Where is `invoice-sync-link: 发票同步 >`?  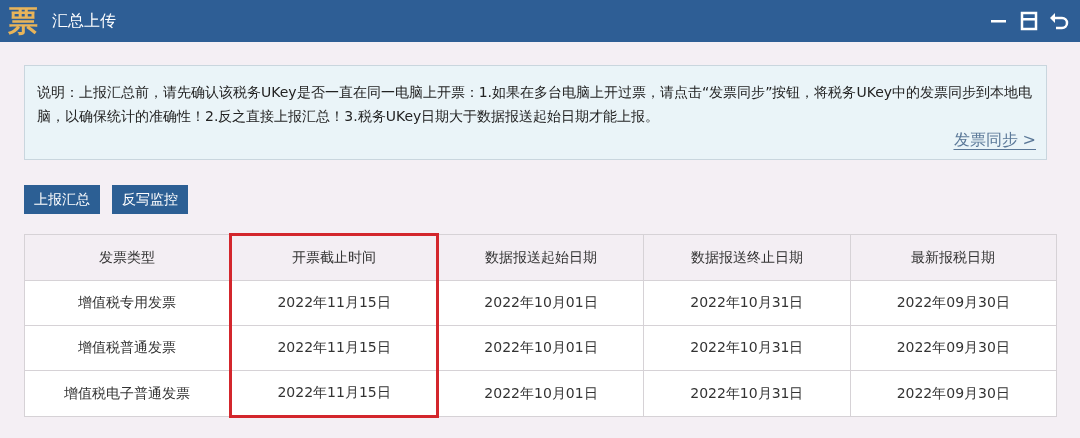
invoice-sync-link: 发票同步 > is located at coordinates (994, 140).